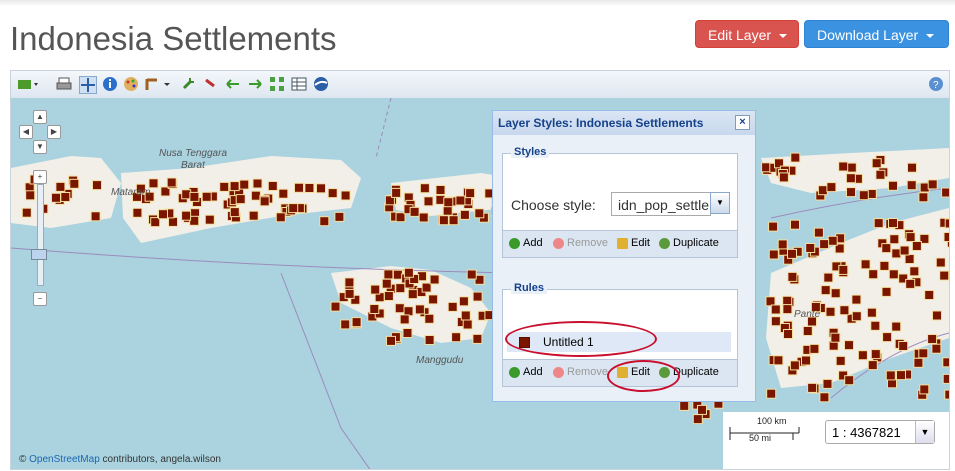  I want to click on help-icon: ?, so click(936, 84).